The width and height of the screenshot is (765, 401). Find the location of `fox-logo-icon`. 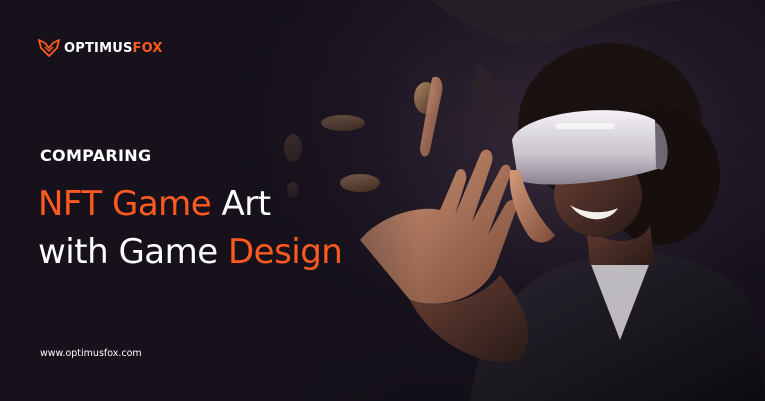

fox-logo-icon is located at coordinates (49, 48).